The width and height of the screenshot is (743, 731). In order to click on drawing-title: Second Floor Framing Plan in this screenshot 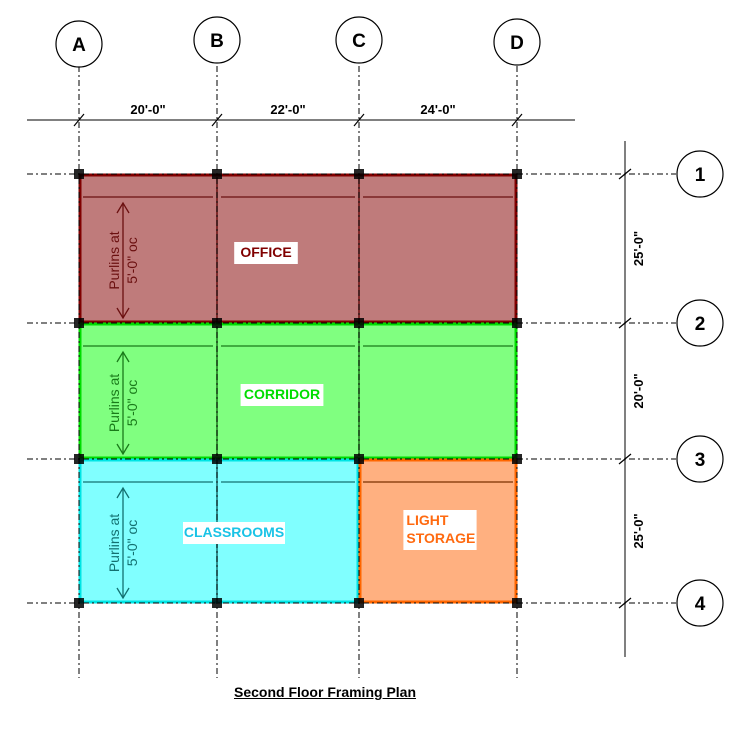, I will do `click(325, 692)`.